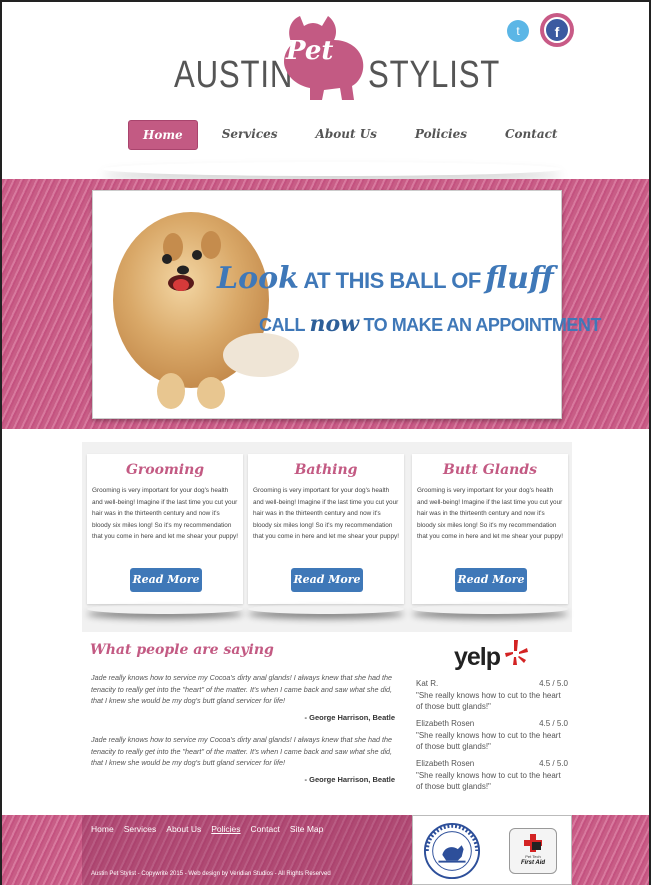 This screenshot has width=651, height=885. Describe the element at coordinates (492, 850) in the screenshot. I see `certification-badges: Pet Tech First Aid` at that location.